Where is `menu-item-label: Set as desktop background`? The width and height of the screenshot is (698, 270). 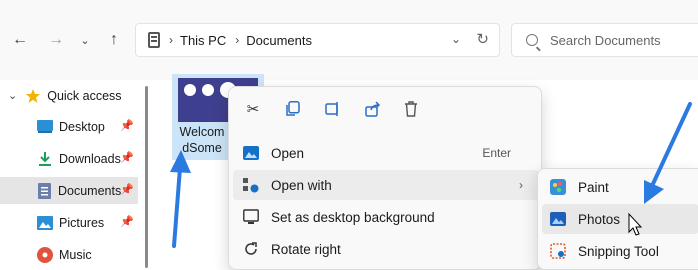 menu-item-label: Set as desktop background is located at coordinates (353, 217).